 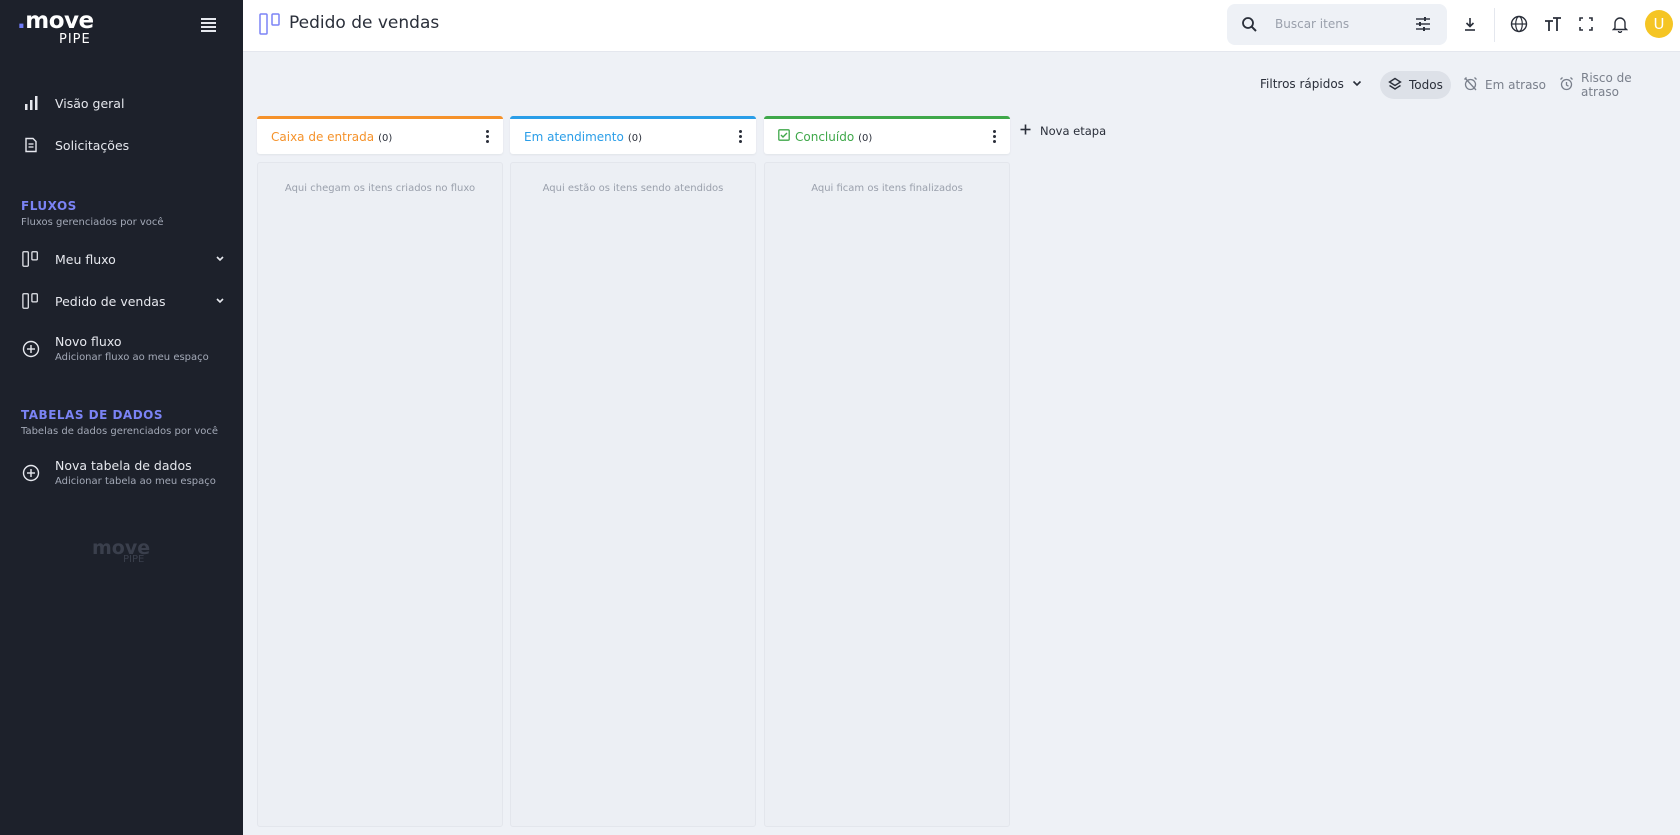 I want to click on user-avatar: U, so click(x=1659, y=24).